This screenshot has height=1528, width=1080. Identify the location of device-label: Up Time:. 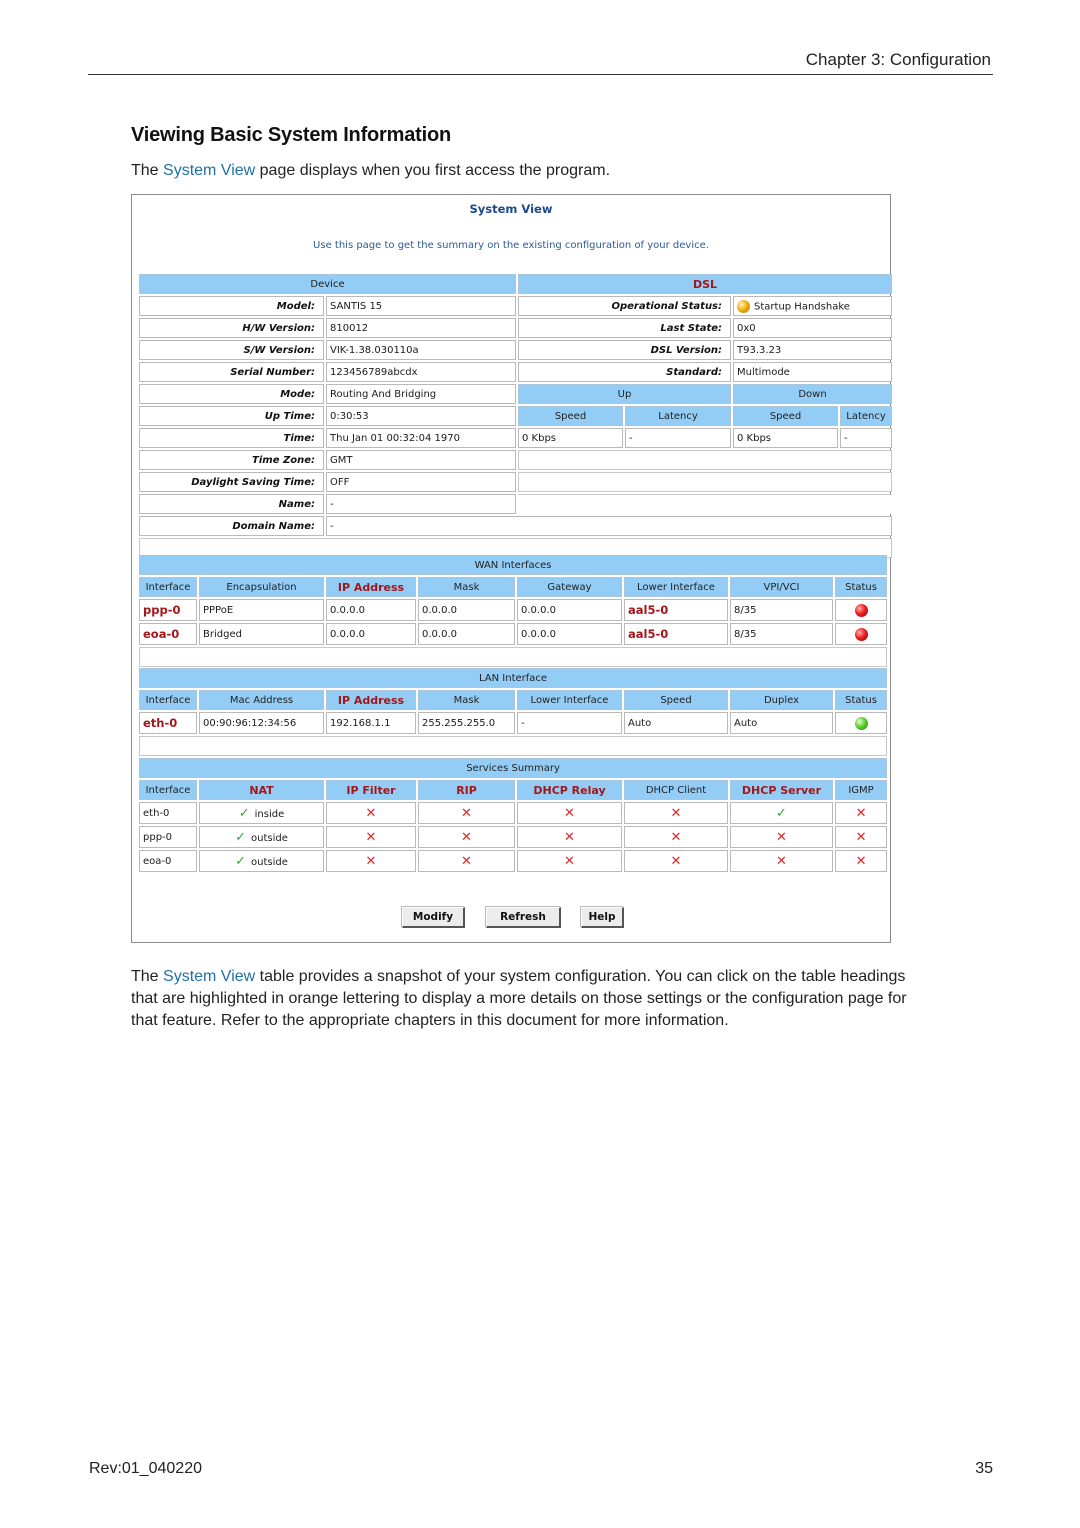
(231, 416).